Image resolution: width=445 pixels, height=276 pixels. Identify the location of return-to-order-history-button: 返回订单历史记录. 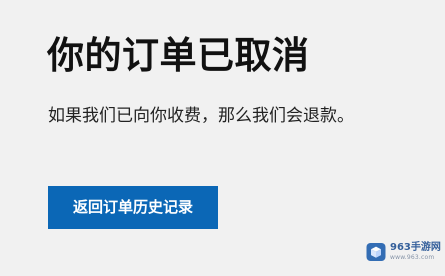
(133, 207).